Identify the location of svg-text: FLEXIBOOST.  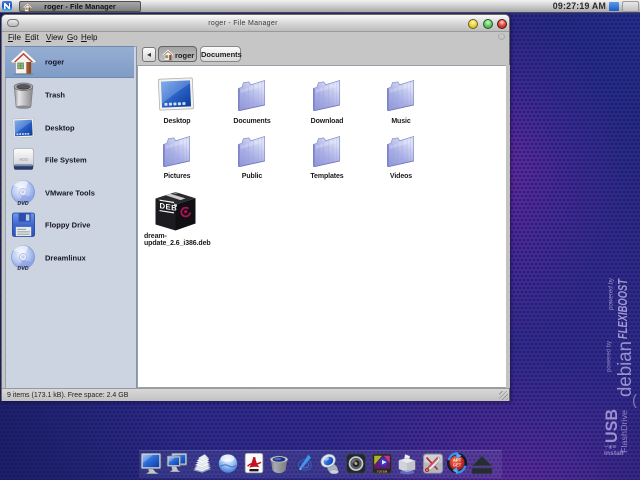
(623, 308).